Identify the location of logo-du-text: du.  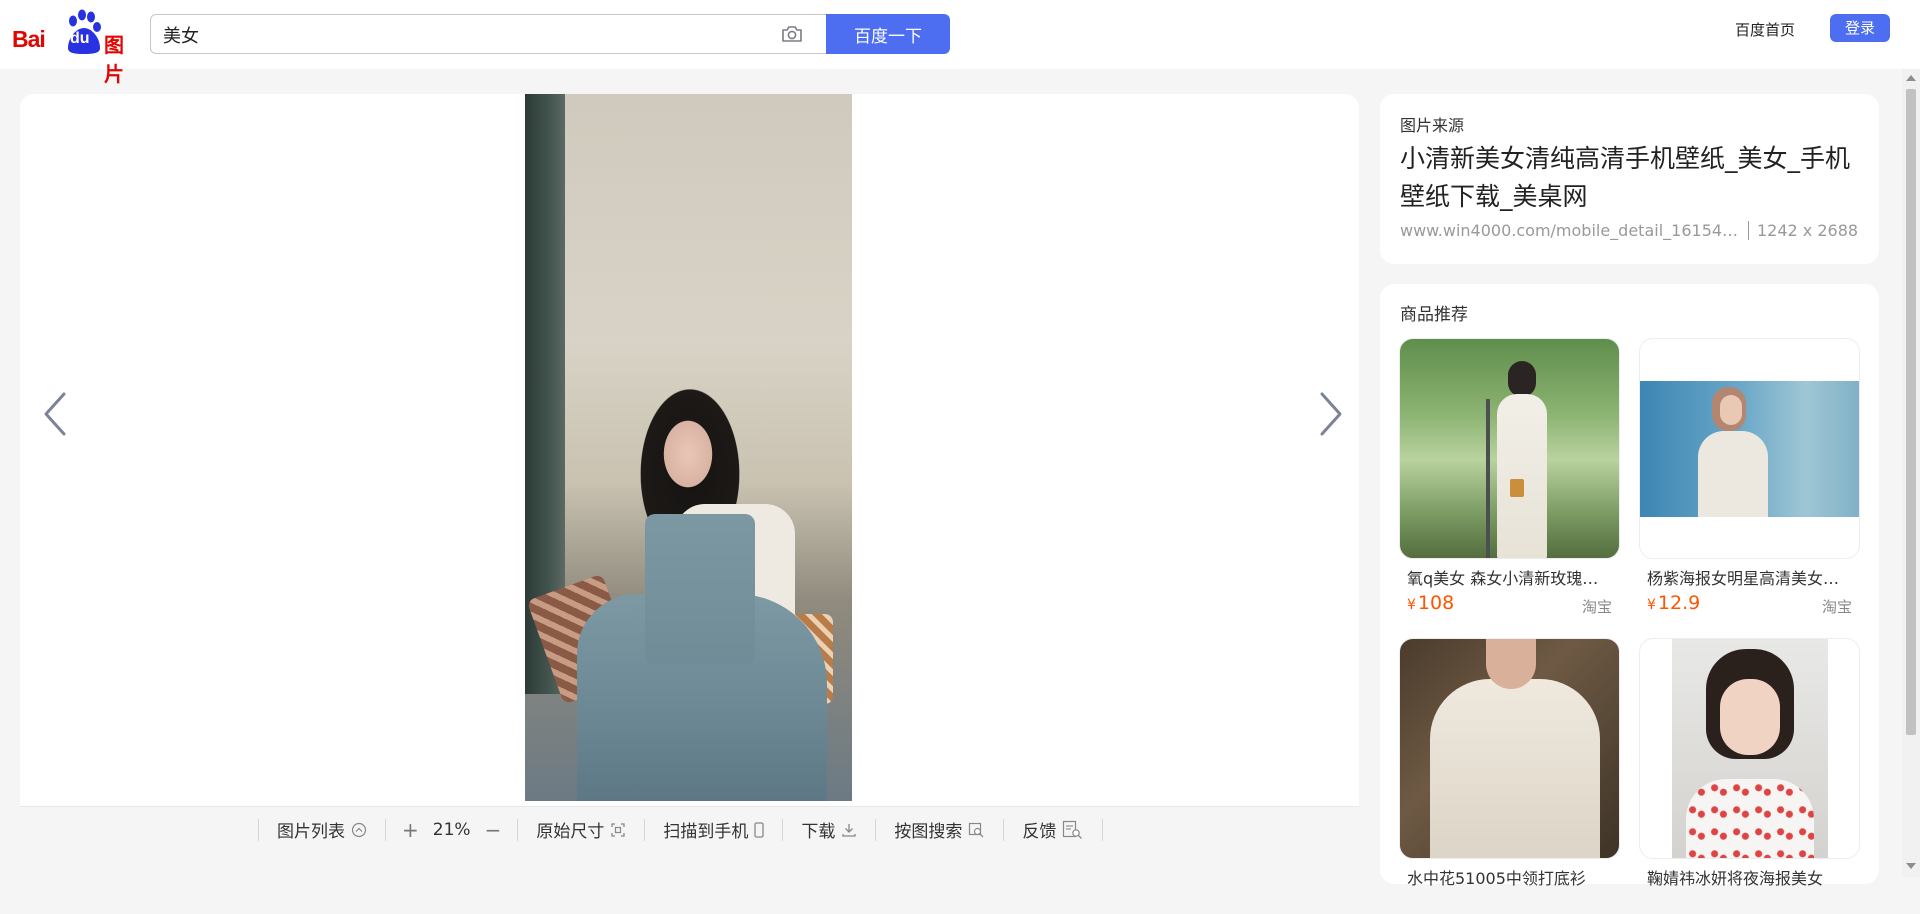
(80, 38).